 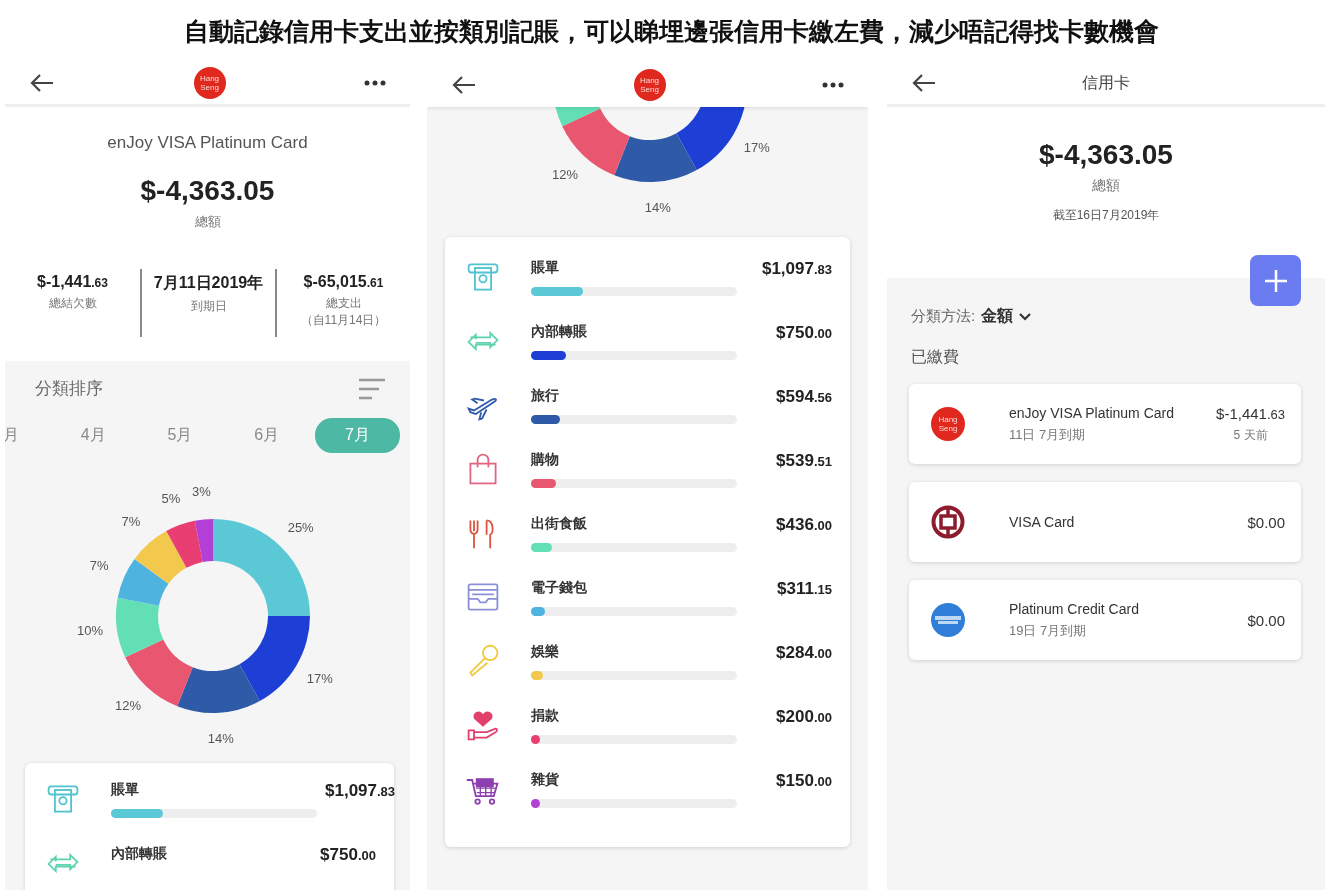 What do you see at coordinates (559, 524) in the screenshot?
I see `category-name: 出街食飯` at bounding box center [559, 524].